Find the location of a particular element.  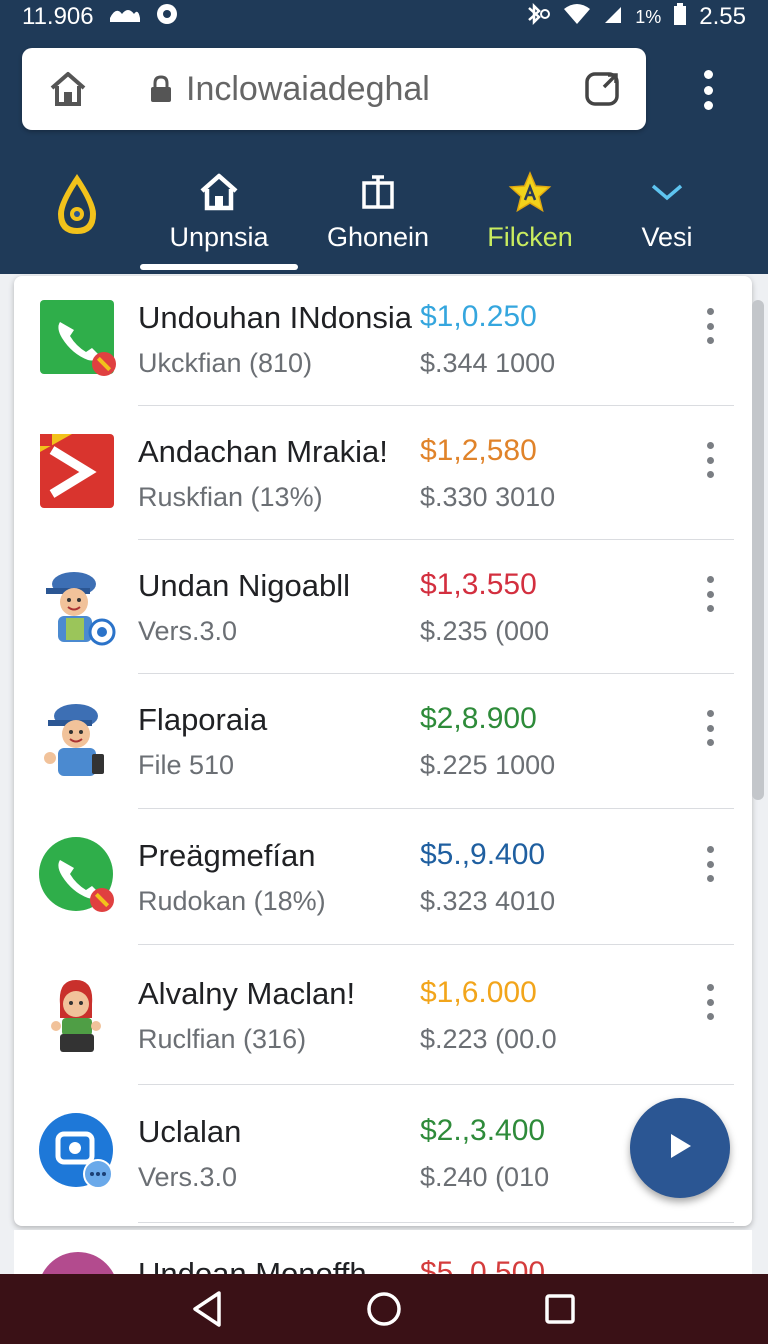

drop-logo-icon is located at coordinates (77, 205).